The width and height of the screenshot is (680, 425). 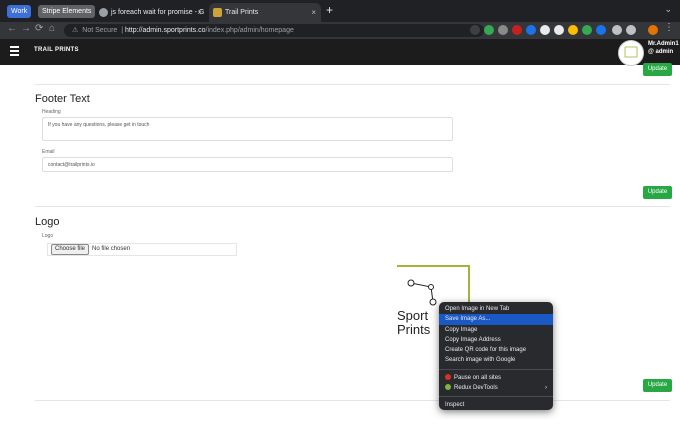 I want to click on forward-icon: →, so click(x=26, y=28).